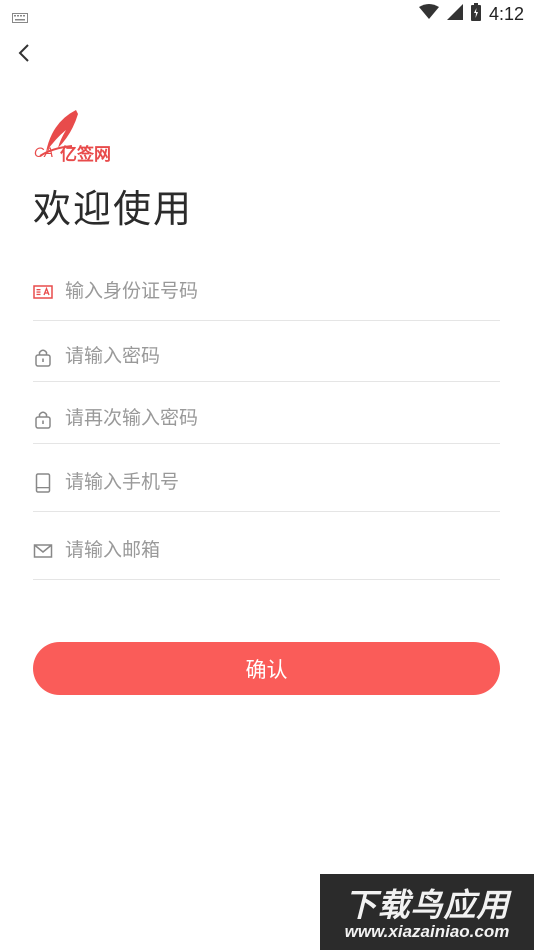 Image resolution: width=534 pixels, height=950 pixels. I want to click on password-input, so click(275, 356).